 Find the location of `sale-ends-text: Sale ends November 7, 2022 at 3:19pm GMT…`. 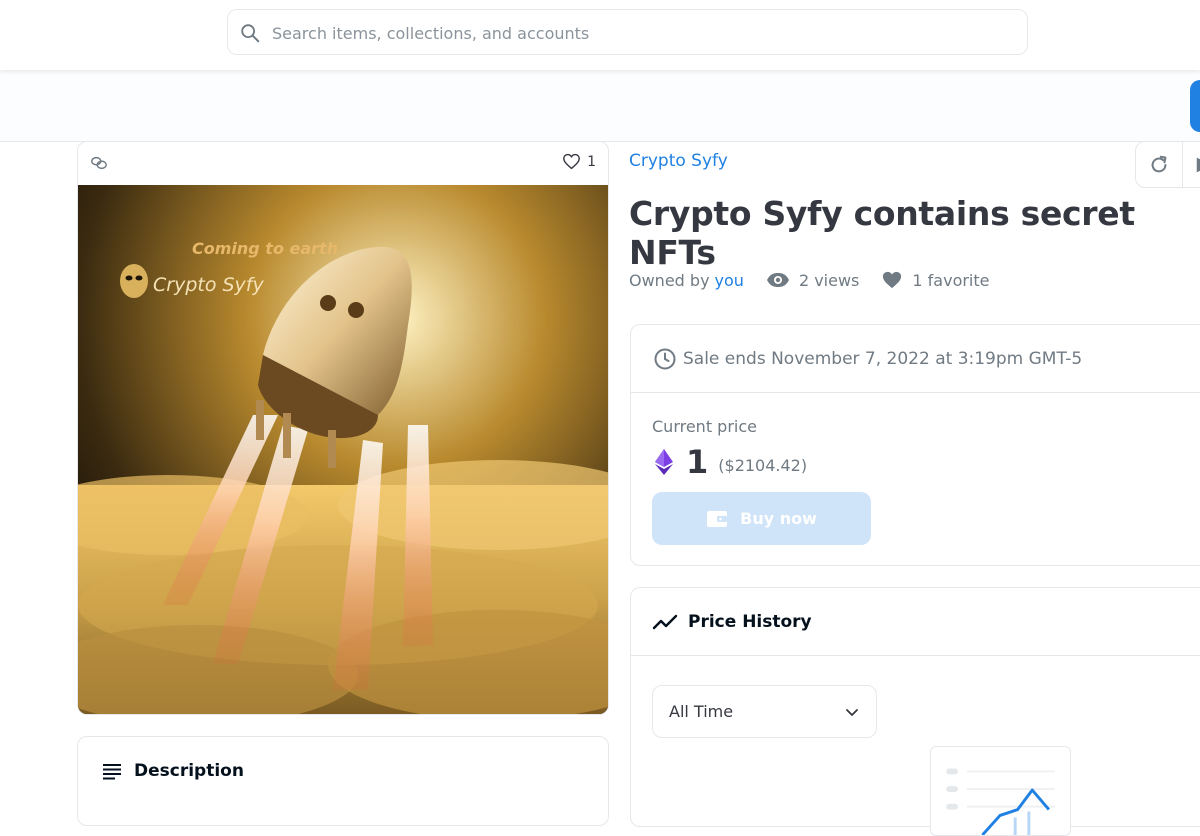

sale-ends-text: Sale ends November 7, 2022 at 3:19pm GMT… is located at coordinates (883, 358).